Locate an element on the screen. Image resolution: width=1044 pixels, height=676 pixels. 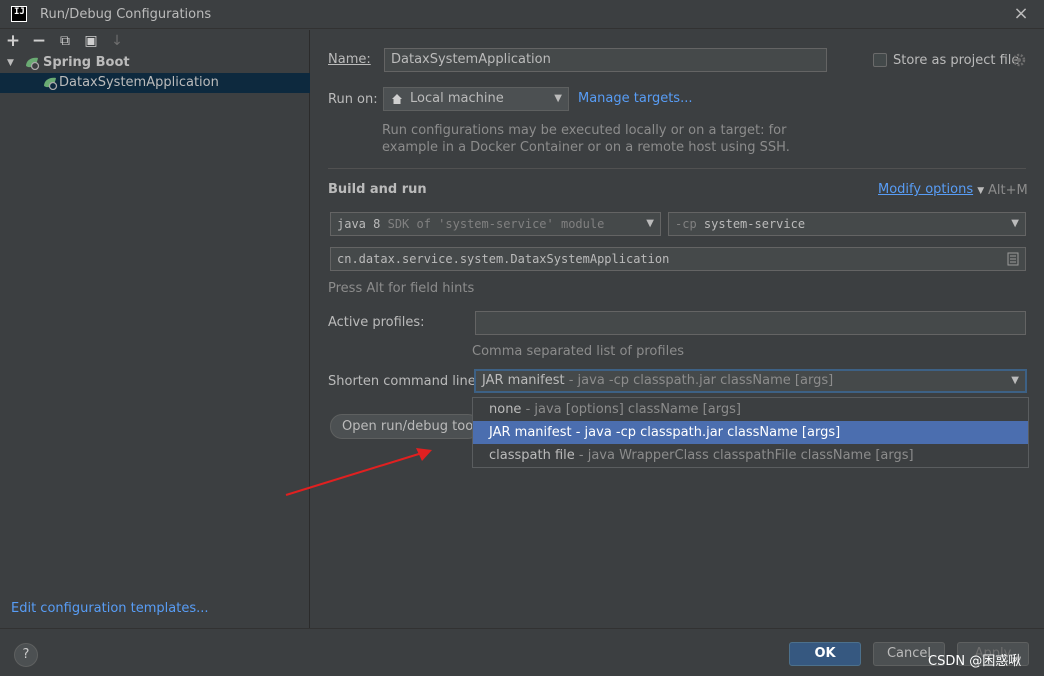
sort-icon: ↓ is located at coordinates (117, 41).